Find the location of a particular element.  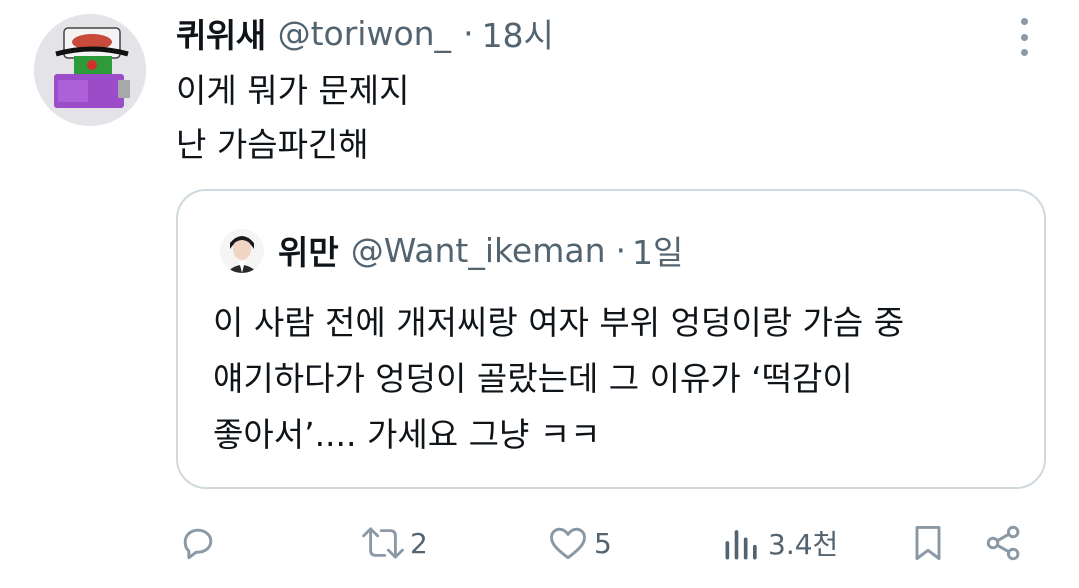

views-count: 3.4천 is located at coordinates (803, 544).